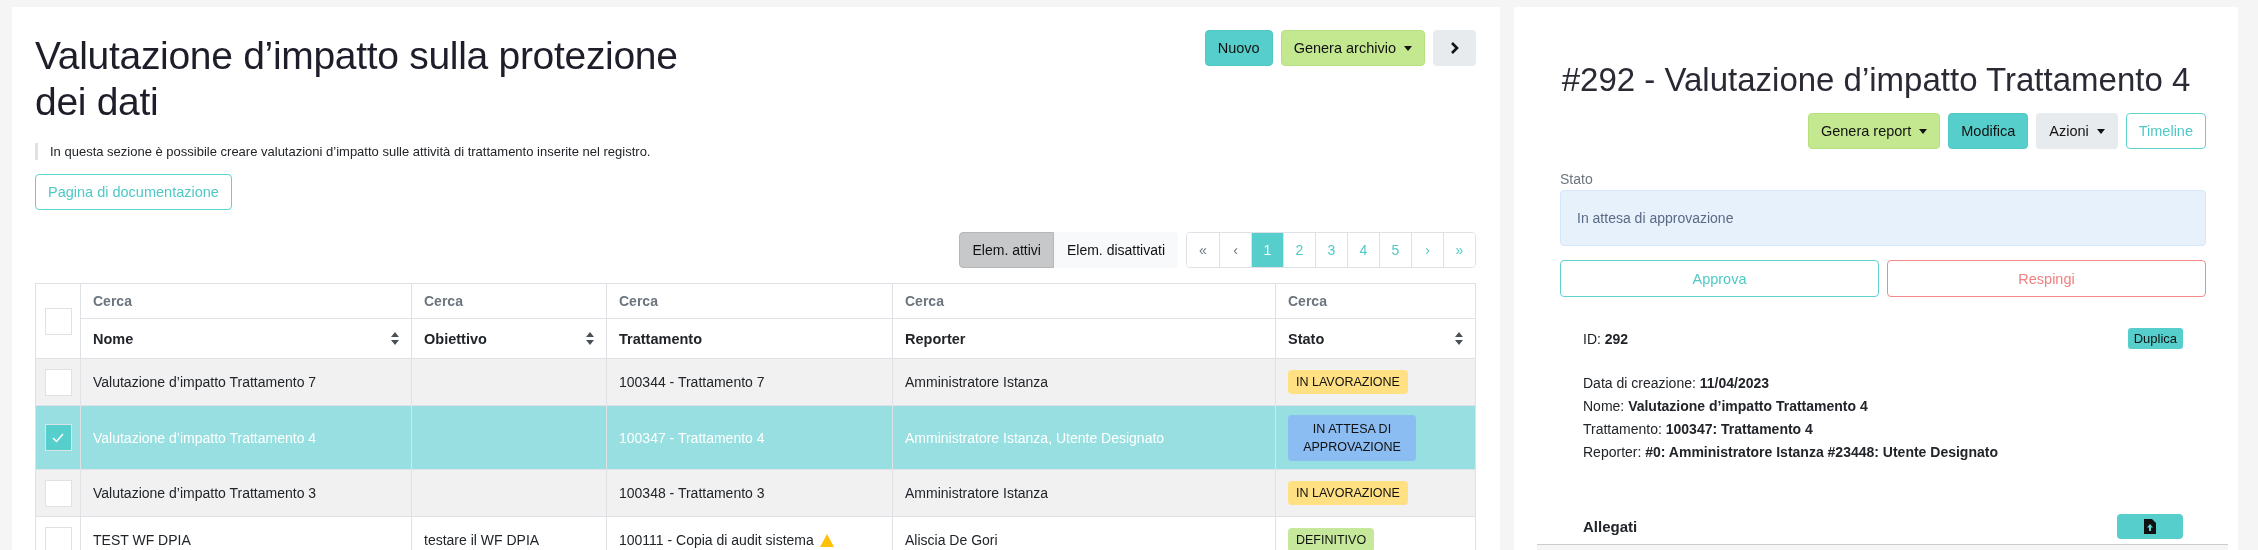 The height and width of the screenshot is (550, 2258). What do you see at coordinates (1894, 406) in the screenshot?
I see `detail-field: Nome: Valutazione d’impatto Trattamento 4` at bounding box center [1894, 406].